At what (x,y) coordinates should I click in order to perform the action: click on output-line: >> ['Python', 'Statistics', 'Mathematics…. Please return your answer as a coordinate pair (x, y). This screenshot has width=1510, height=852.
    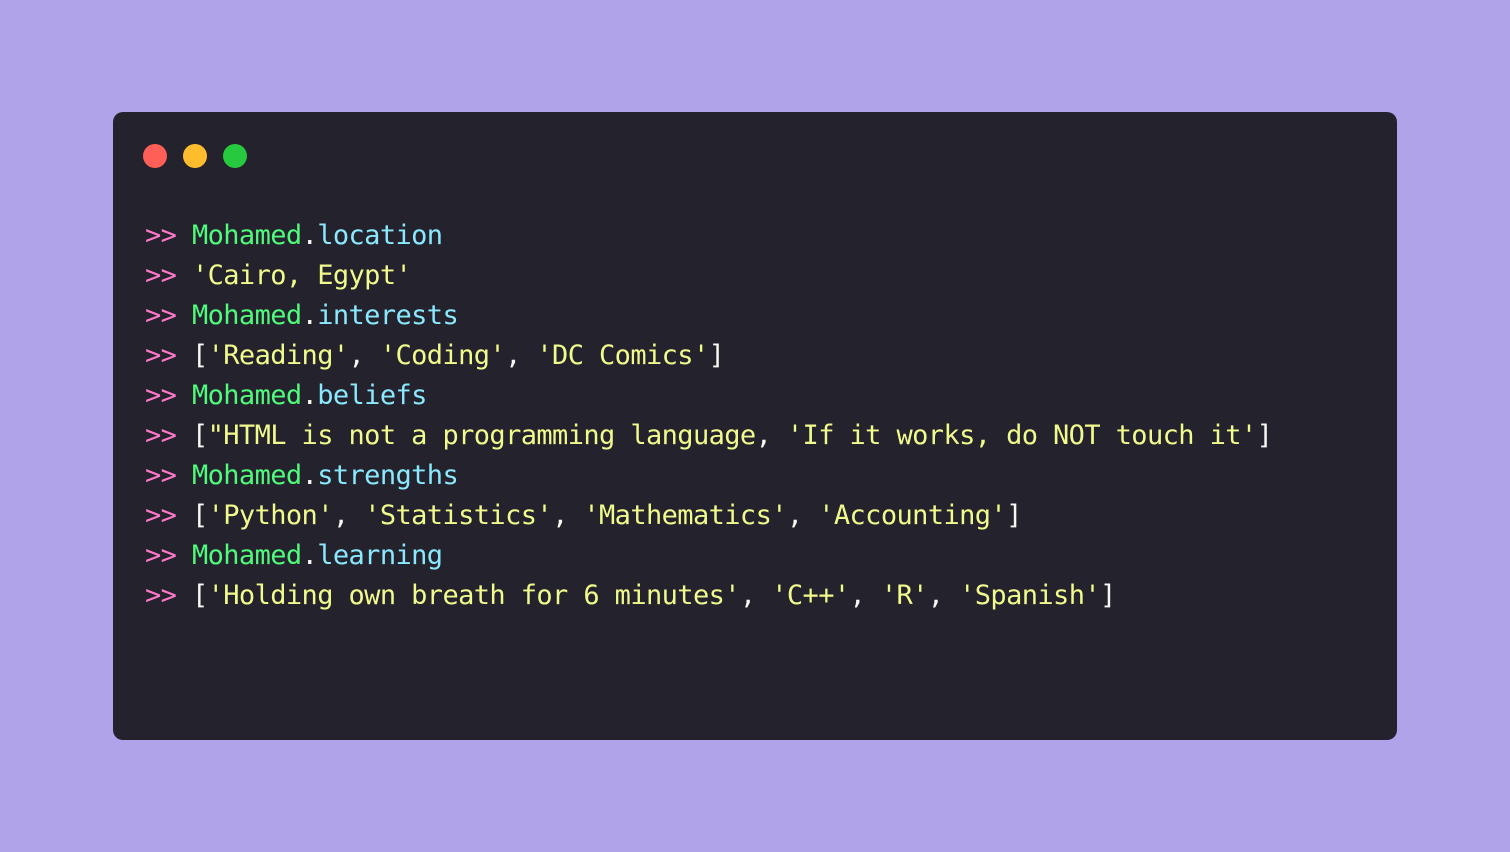
    Looking at the image, I should click on (761, 516).